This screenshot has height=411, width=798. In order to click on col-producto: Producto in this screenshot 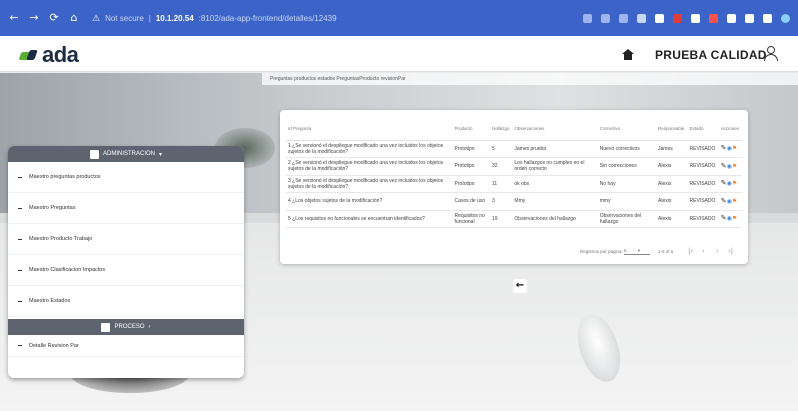, I will do `click(471, 129)`.